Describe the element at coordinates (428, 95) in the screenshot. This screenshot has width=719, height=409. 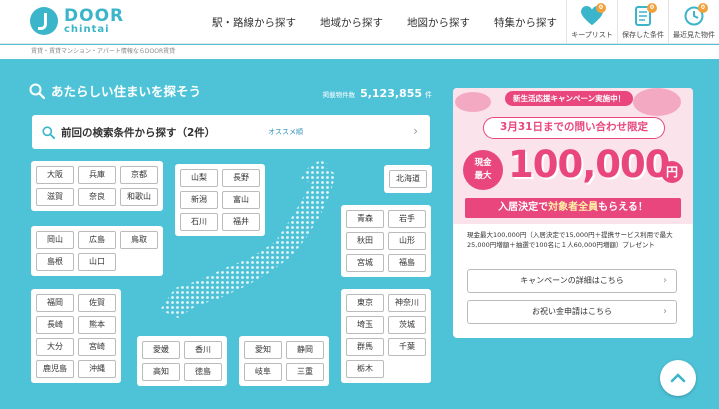
I see `listing-count-unit: 件` at that location.